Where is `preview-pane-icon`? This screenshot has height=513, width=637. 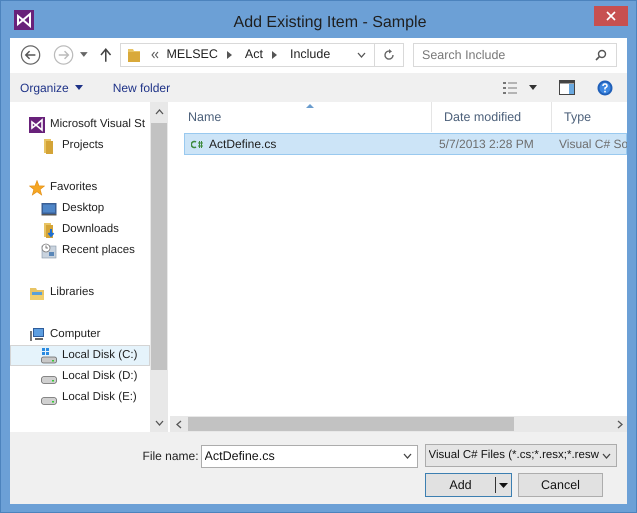 preview-pane-icon is located at coordinates (567, 87).